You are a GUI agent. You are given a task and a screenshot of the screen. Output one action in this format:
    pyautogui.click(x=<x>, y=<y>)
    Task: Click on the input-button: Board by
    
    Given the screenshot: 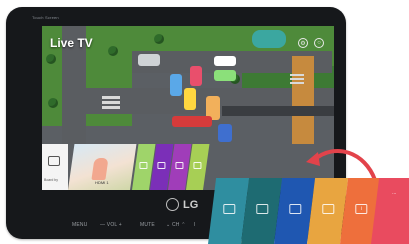 What is the action you would take?
    pyautogui.click(x=55, y=167)
    